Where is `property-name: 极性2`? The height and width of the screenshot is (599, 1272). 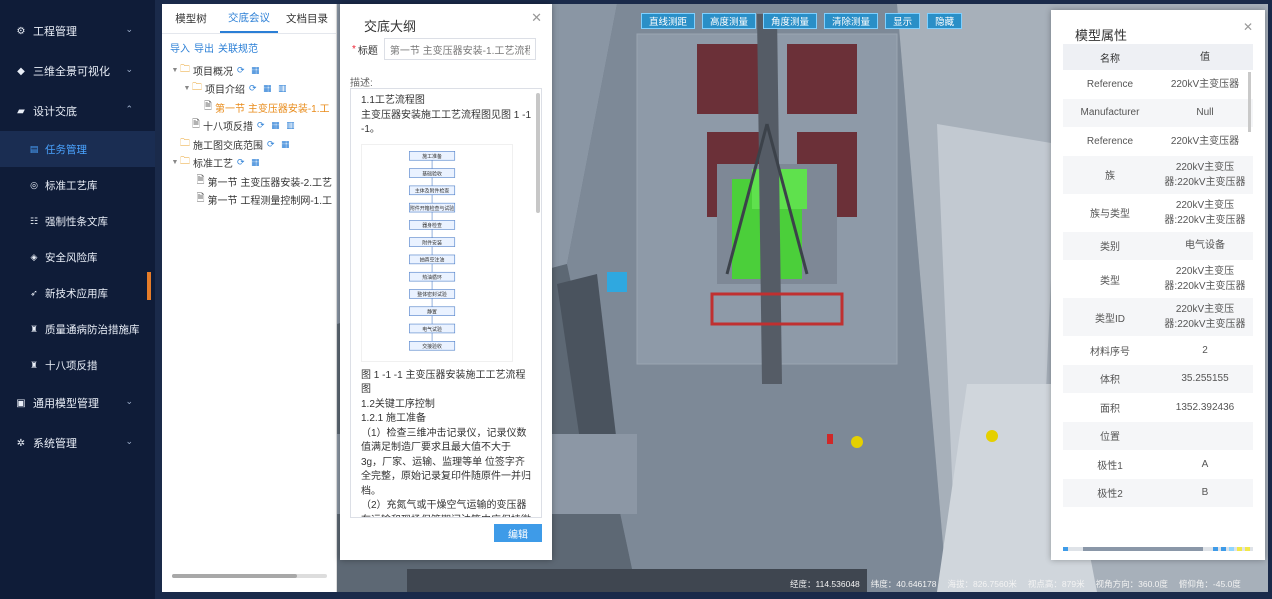
property-name: 极性2 is located at coordinates (1110, 495).